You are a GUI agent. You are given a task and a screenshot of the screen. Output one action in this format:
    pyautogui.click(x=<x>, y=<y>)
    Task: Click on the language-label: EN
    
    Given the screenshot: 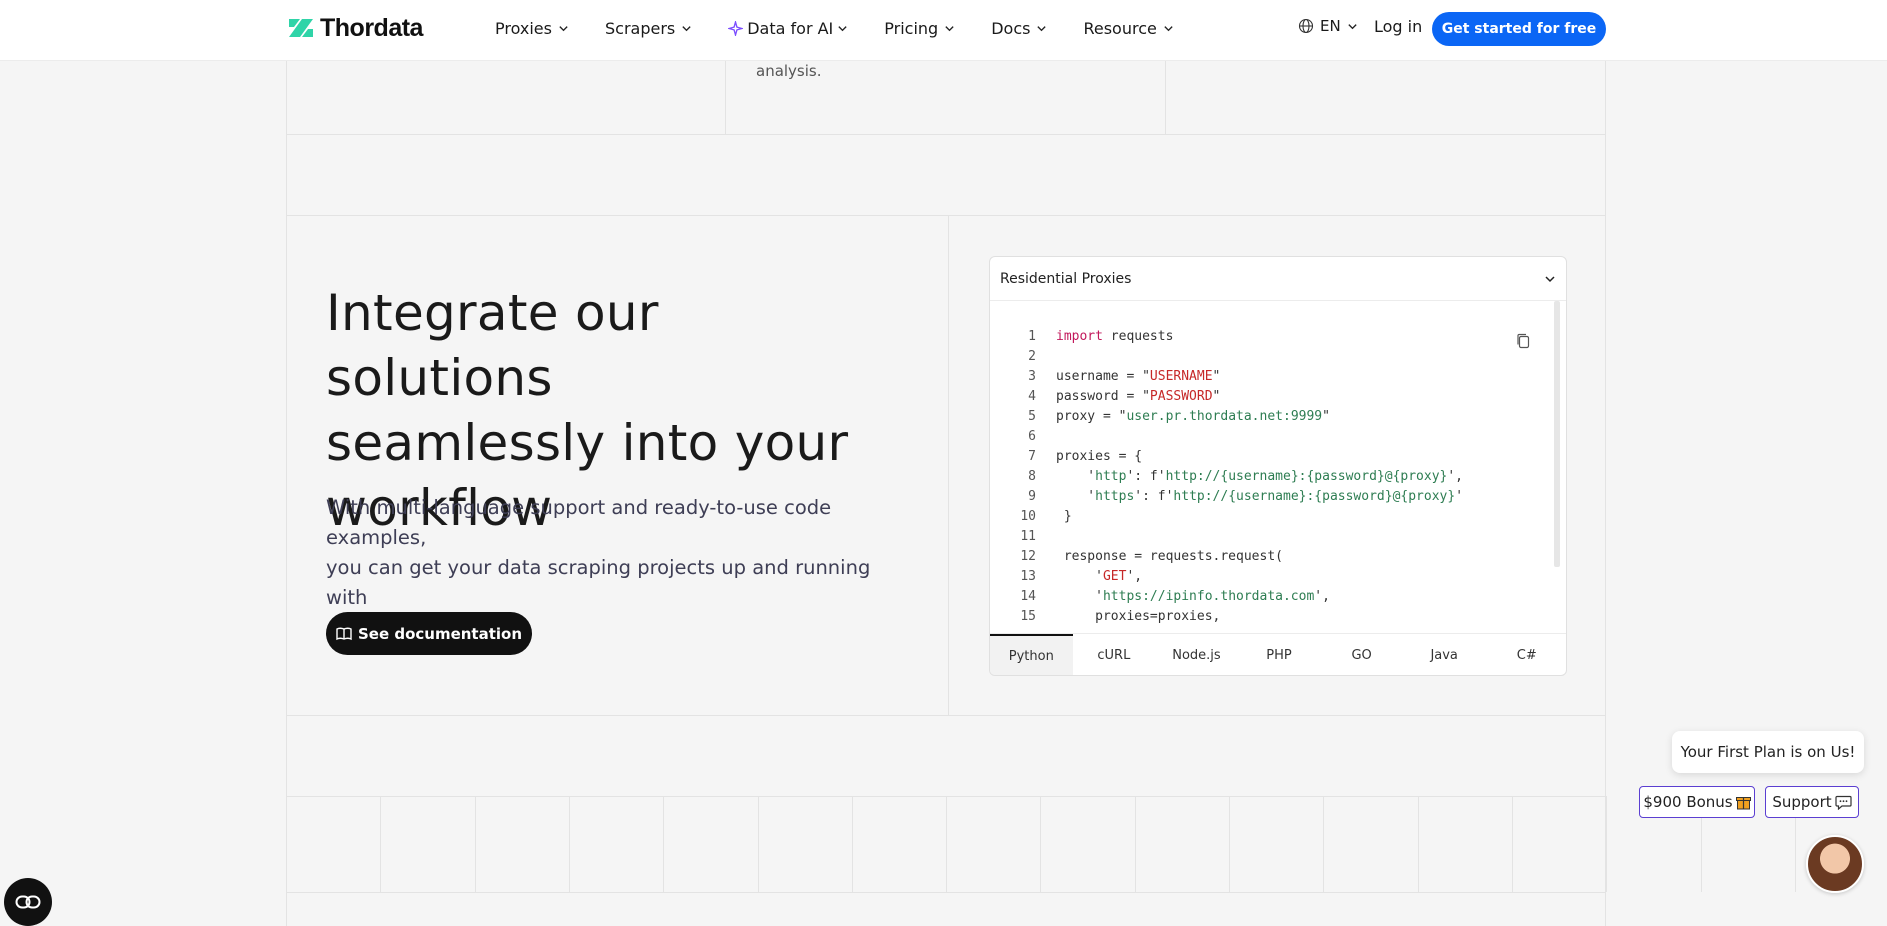 What is the action you would take?
    pyautogui.click(x=1330, y=26)
    